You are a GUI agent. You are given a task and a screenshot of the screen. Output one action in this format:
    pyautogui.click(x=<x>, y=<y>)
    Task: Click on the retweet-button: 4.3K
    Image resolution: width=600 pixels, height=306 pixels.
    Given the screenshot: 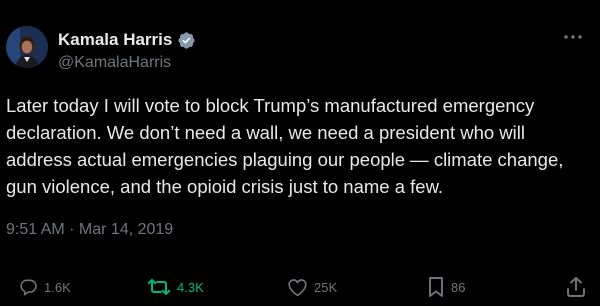 What is the action you would take?
    pyautogui.click(x=175, y=287)
    